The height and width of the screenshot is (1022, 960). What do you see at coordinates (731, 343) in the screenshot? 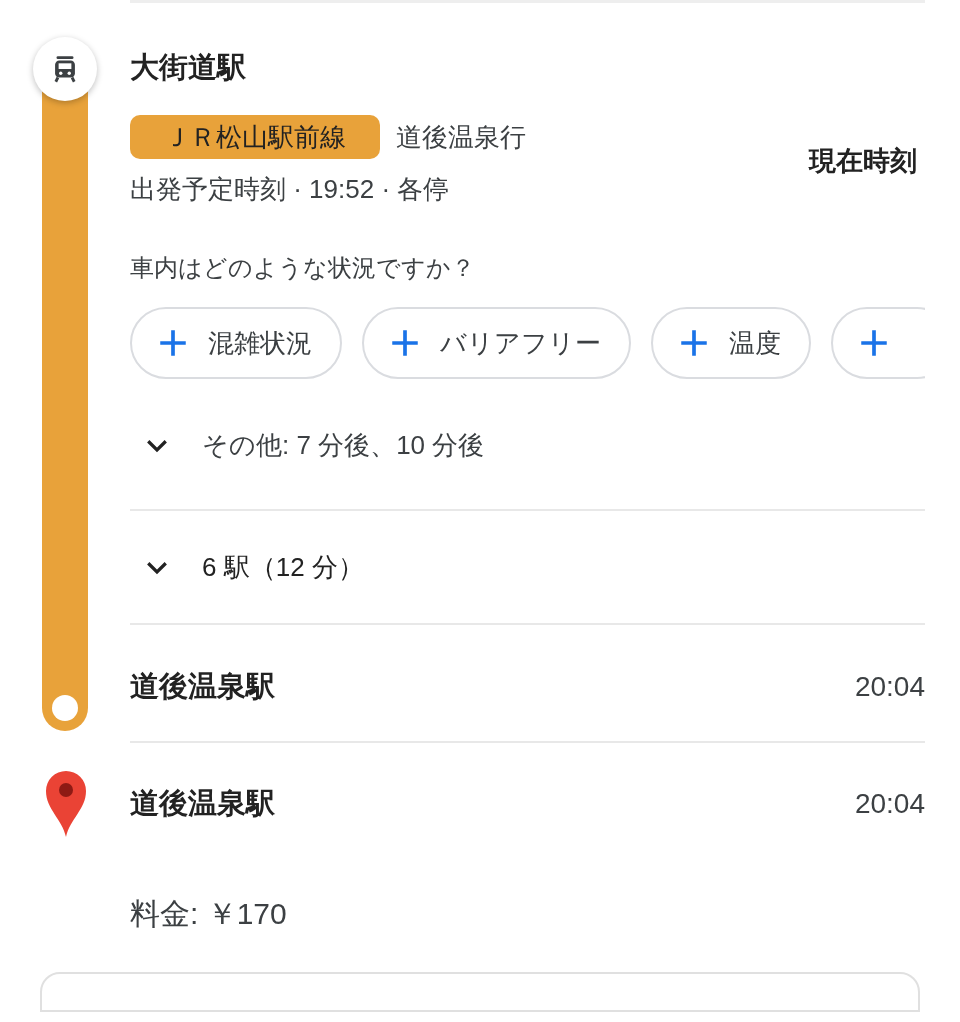
I see `feedback-chip: 温度` at bounding box center [731, 343].